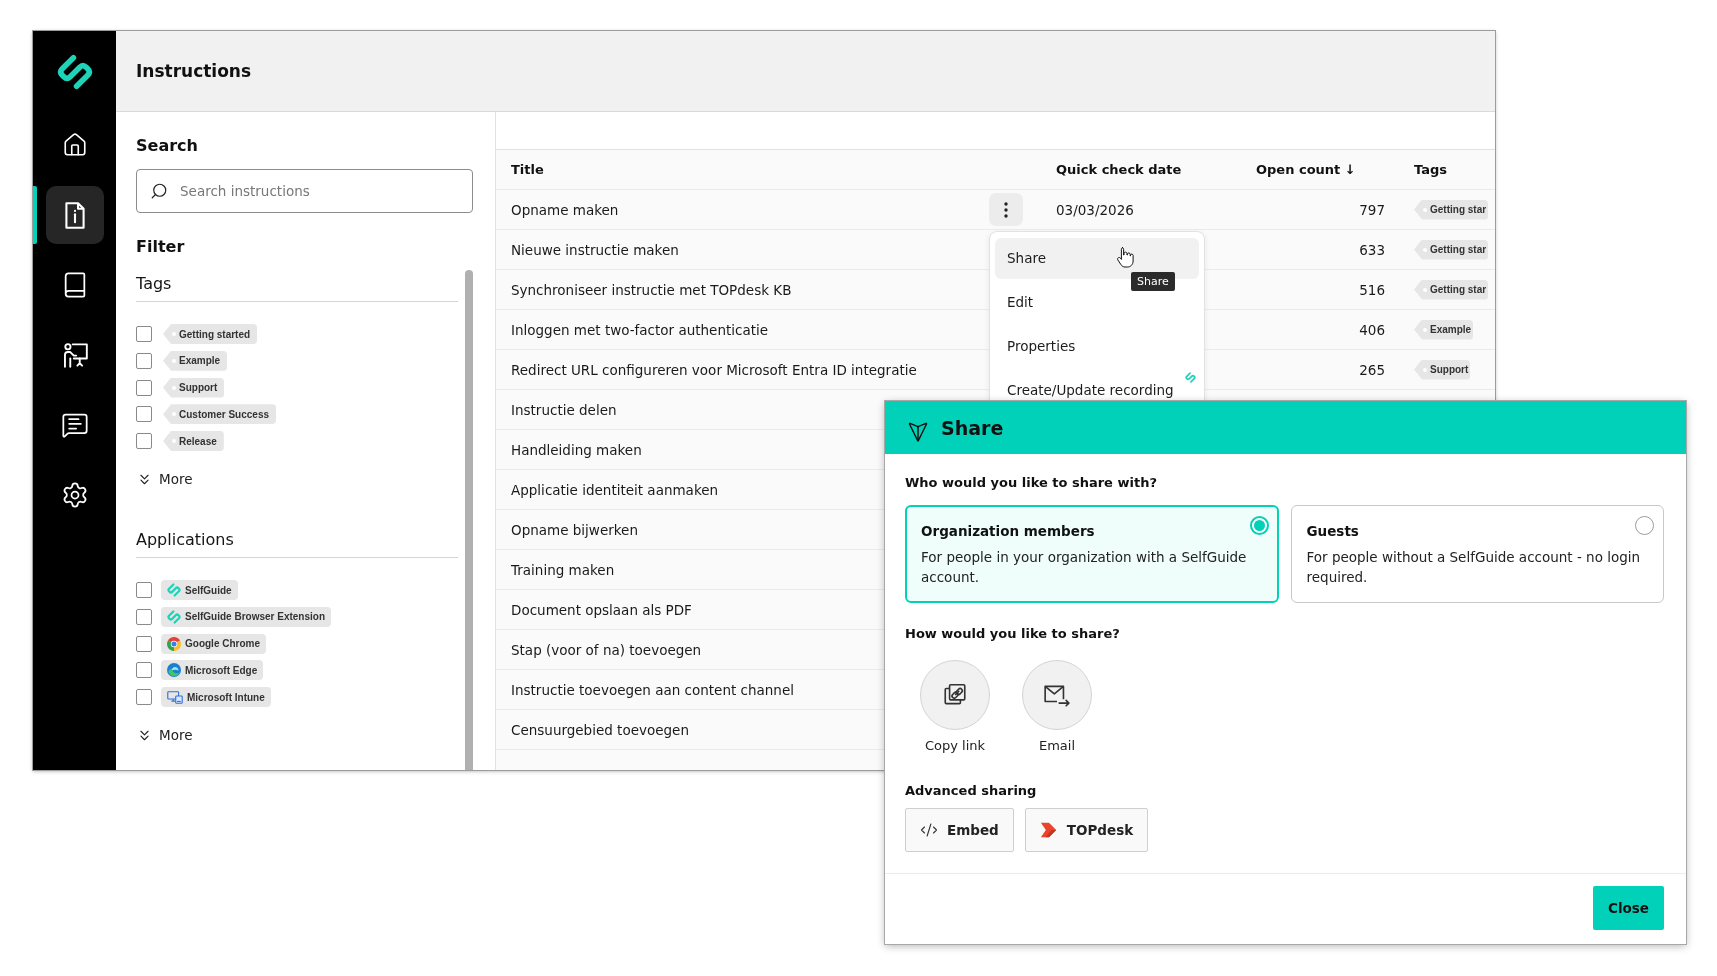  Describe the element at coordinates (1086, 830) in the screenshot. I see `advanced-share-button: TOPdesk` at that location.